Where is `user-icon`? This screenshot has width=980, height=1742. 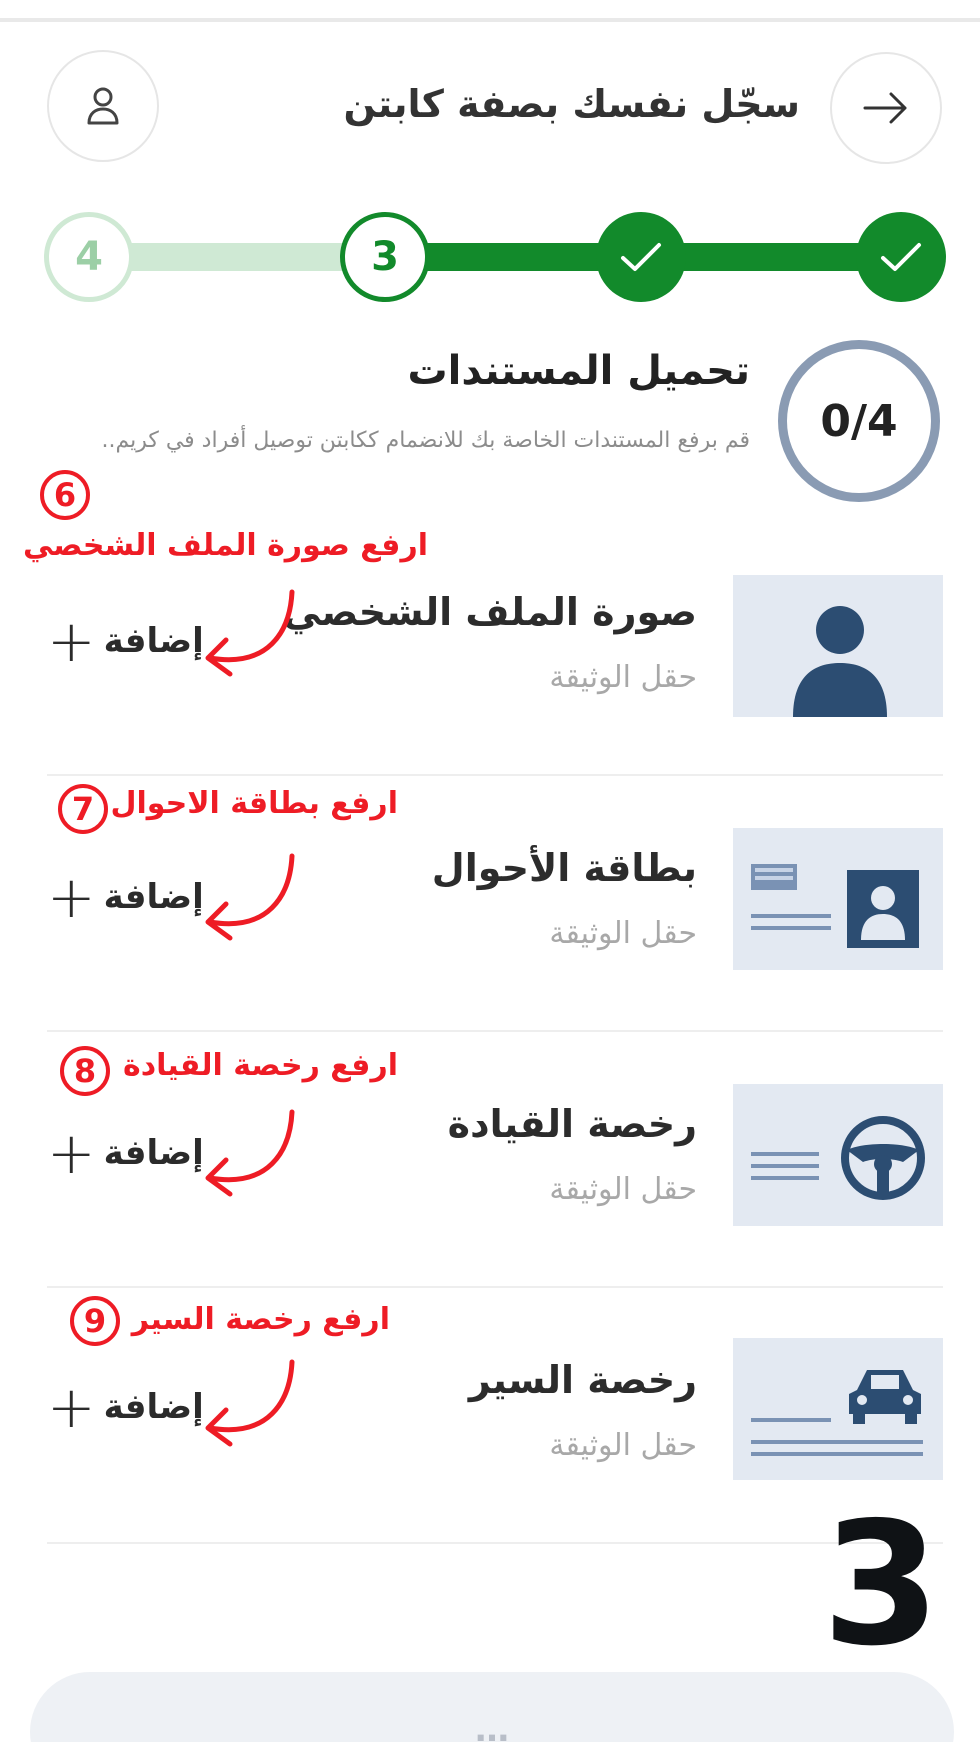 user-icon is located at coordinates (103, 106).